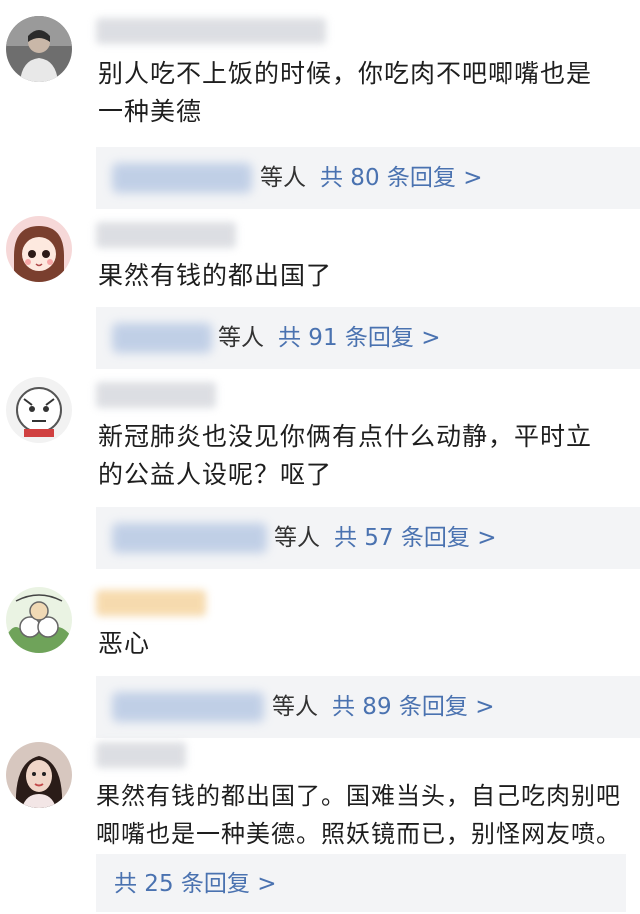 The image size is (640, 914). I want to click on replies-link: 等人共 80 条回复 >, so click(368, 178).